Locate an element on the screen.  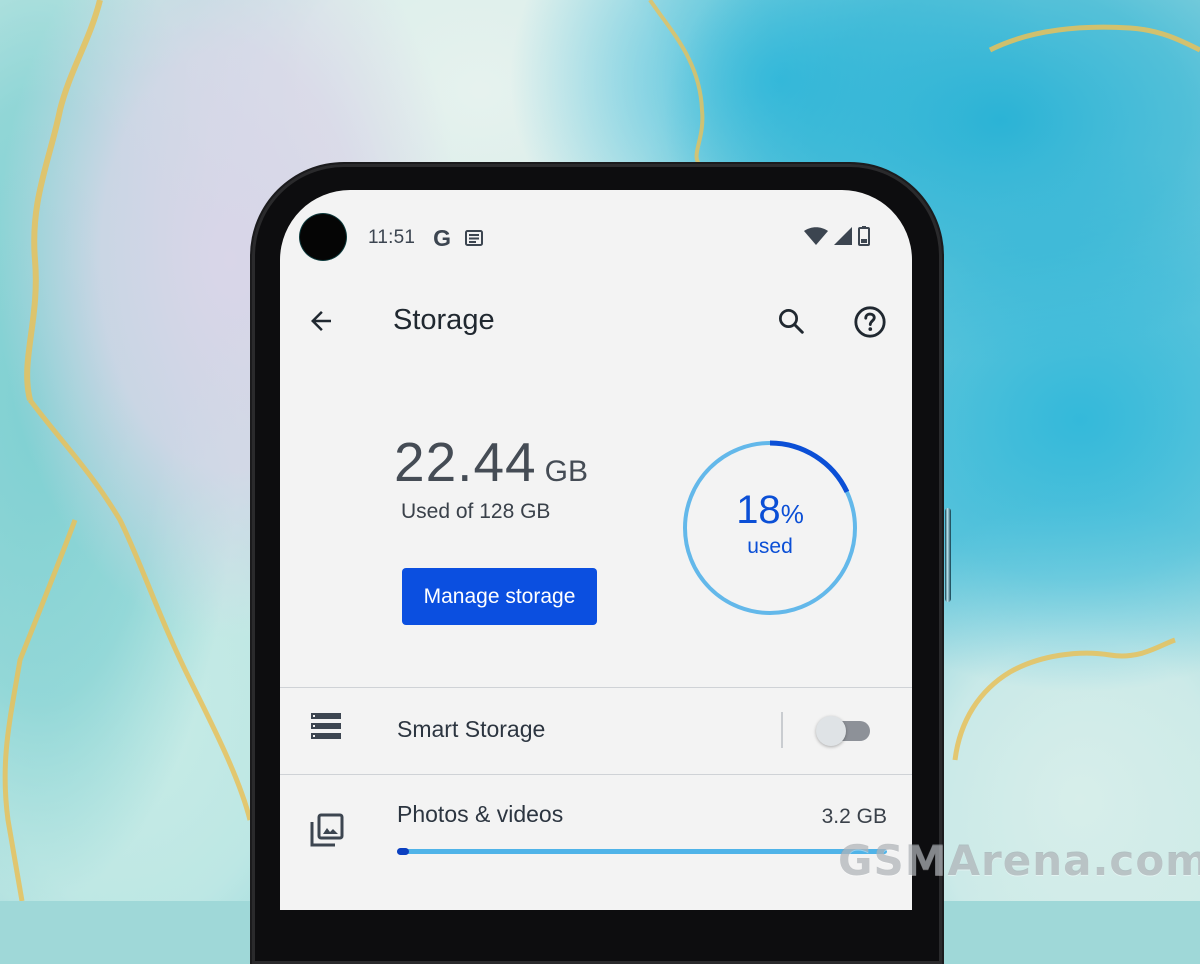
percent-used: 18% is located at coordinates (770, 510).